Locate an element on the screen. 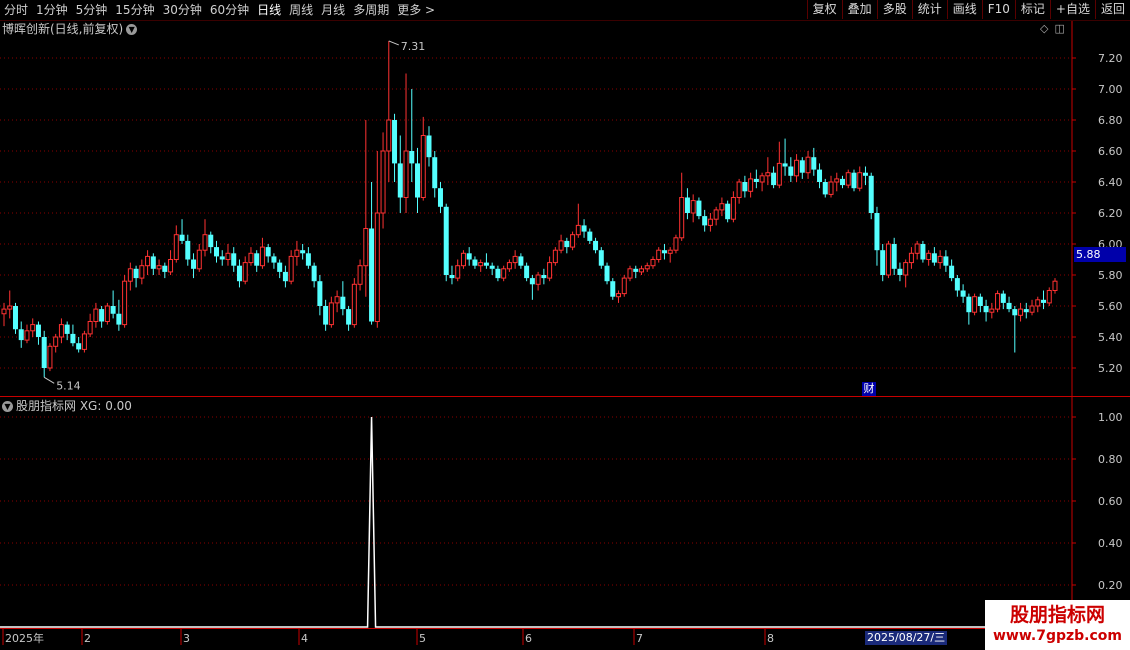  low-pointer is located at coordinates (49, 380).